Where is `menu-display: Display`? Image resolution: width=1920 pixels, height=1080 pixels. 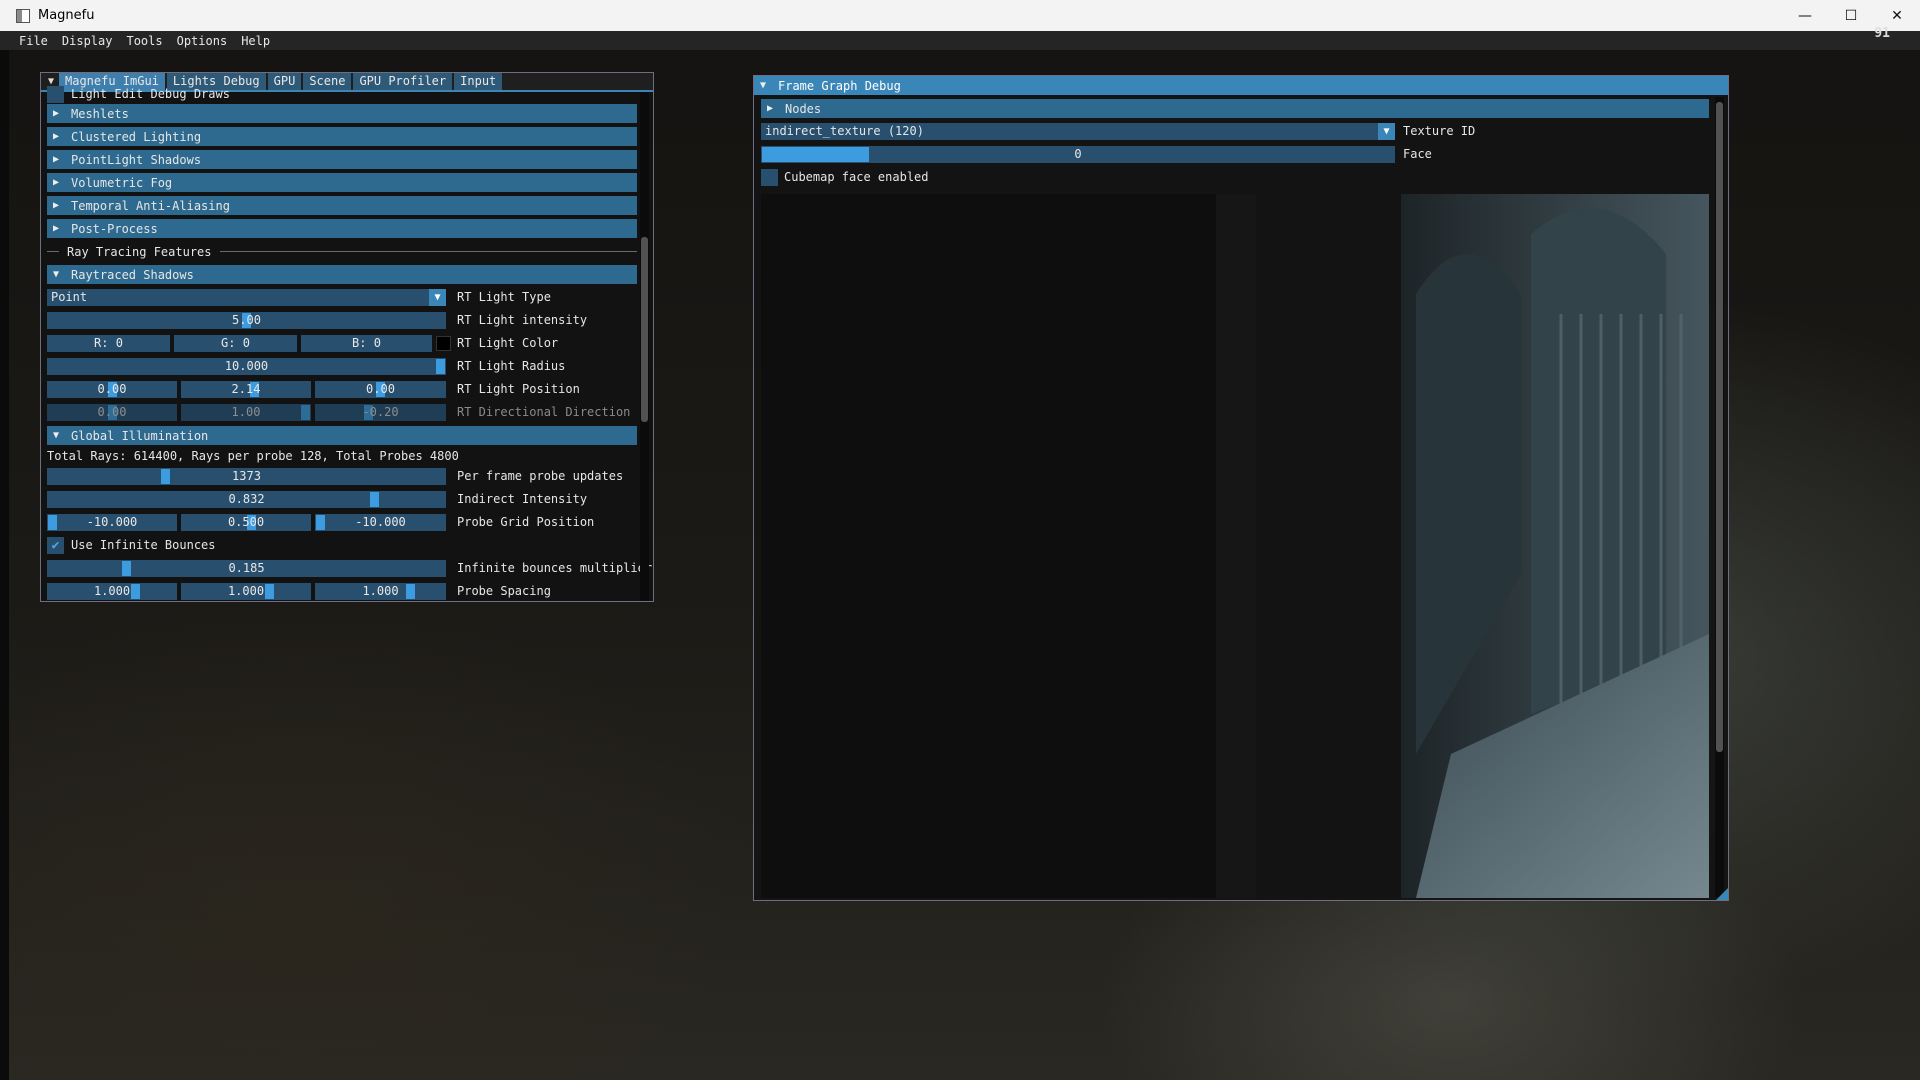
menu-display: Display is located at coordinates (87, 41).